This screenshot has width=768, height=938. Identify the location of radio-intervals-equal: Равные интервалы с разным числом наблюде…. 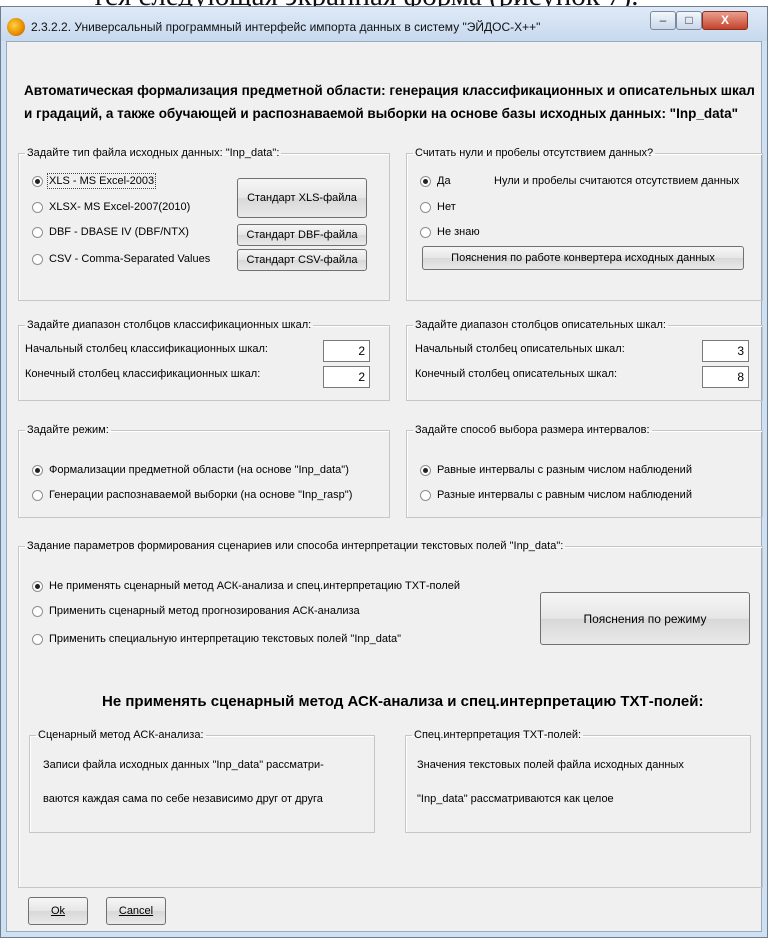
(556, 470).